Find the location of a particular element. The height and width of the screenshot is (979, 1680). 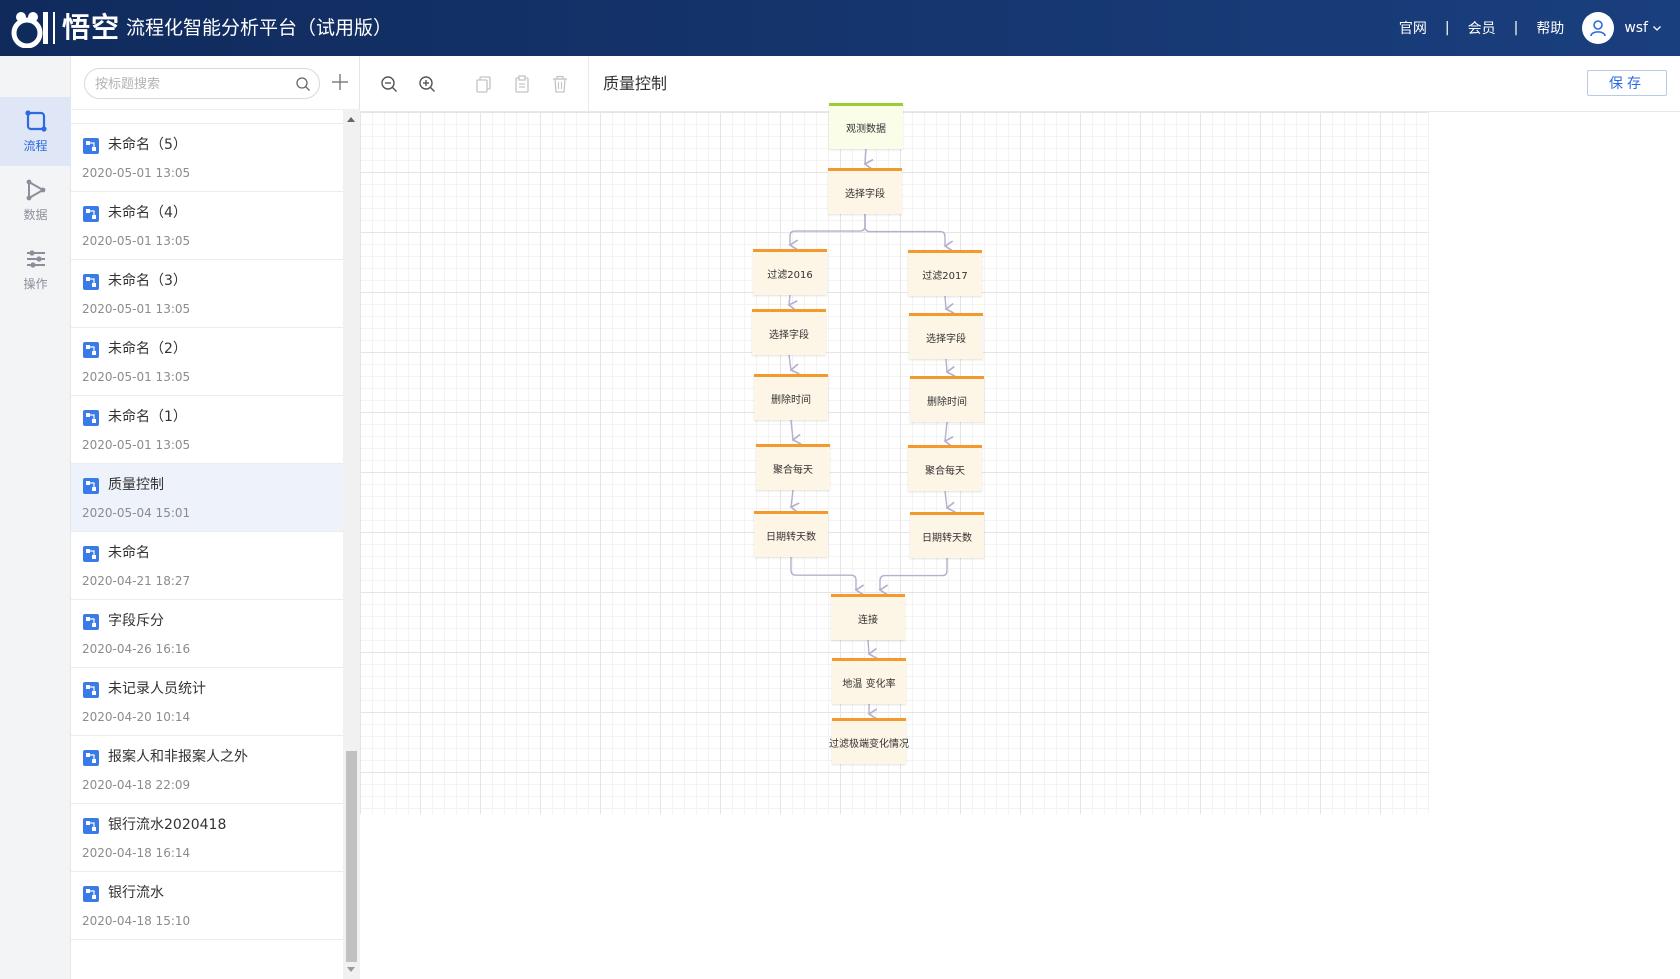

list-item-name: 未命名（4） is located at coordinates (147, 213).